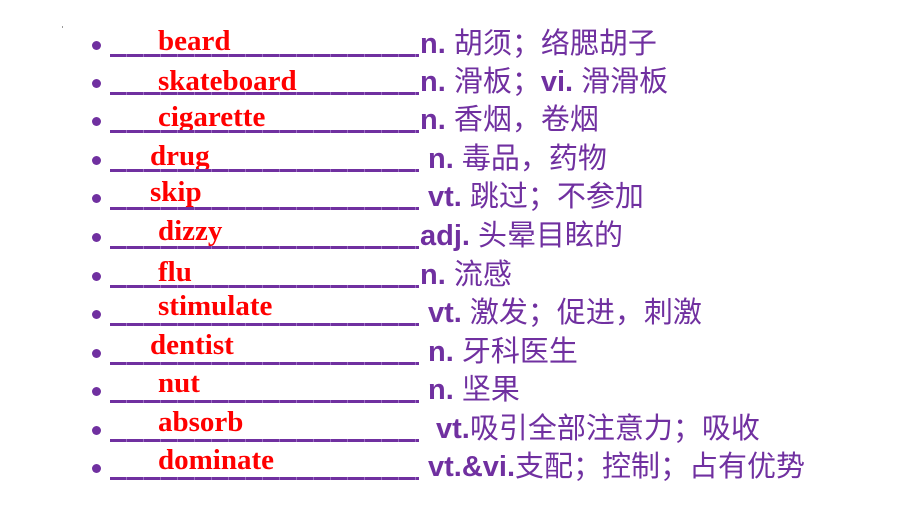  What do you see at coordinates (519, 351) in the screenshot?
I see `chinese-meaning: 牙科医生` at bounding box center [519, 351].